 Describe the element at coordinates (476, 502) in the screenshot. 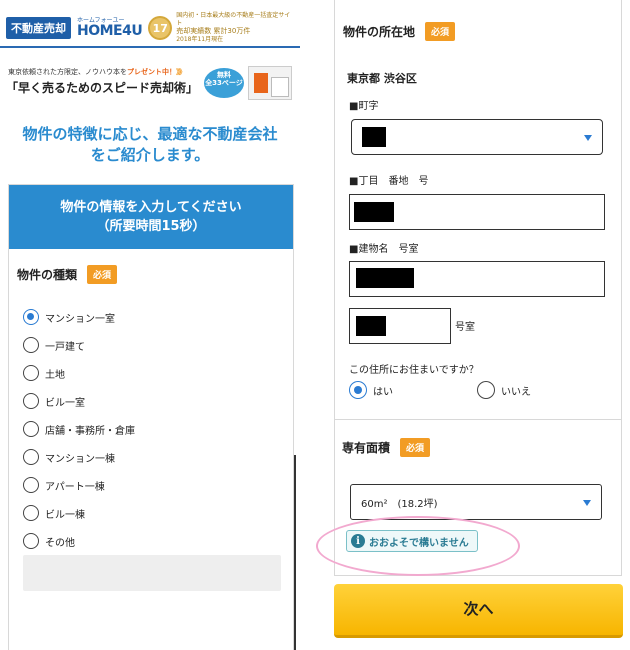

I see `area-select: 60m² (18.2坪)` at that location.